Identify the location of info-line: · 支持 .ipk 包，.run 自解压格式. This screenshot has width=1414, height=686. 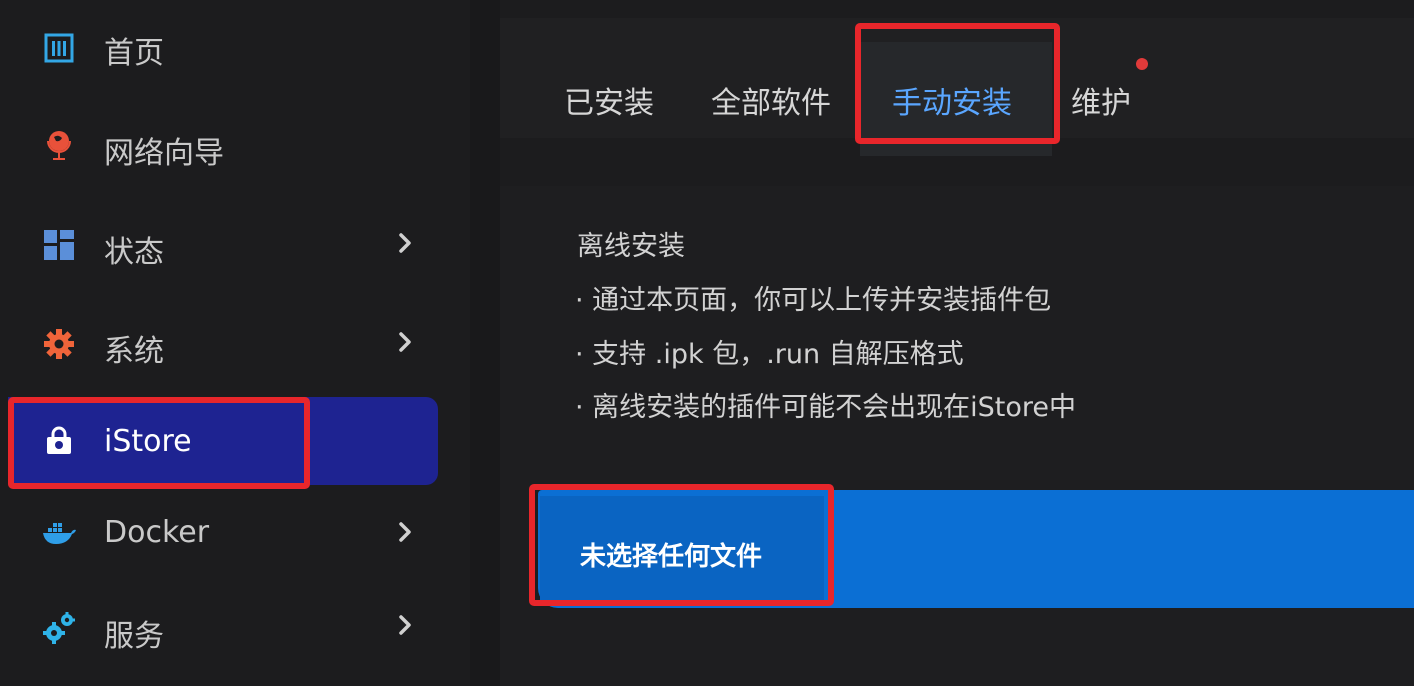
(769, 354).